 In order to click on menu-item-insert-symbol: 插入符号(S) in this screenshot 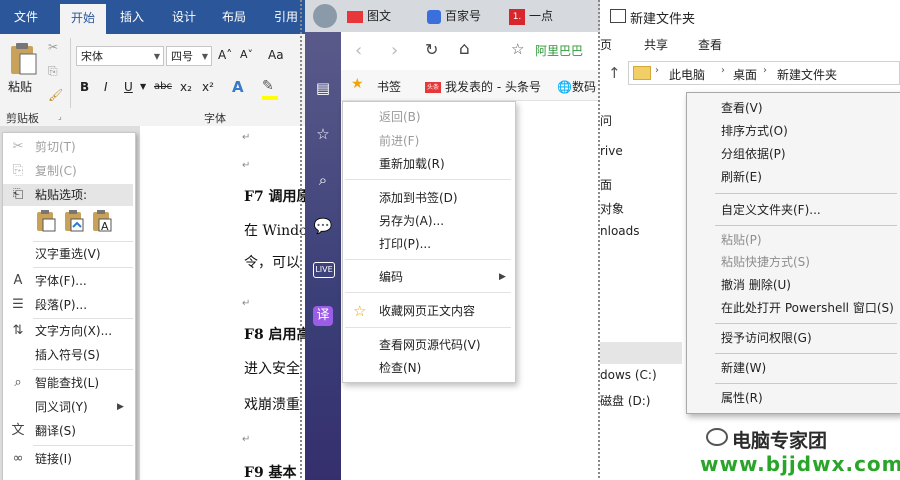, I will do `click(68, 355)`.